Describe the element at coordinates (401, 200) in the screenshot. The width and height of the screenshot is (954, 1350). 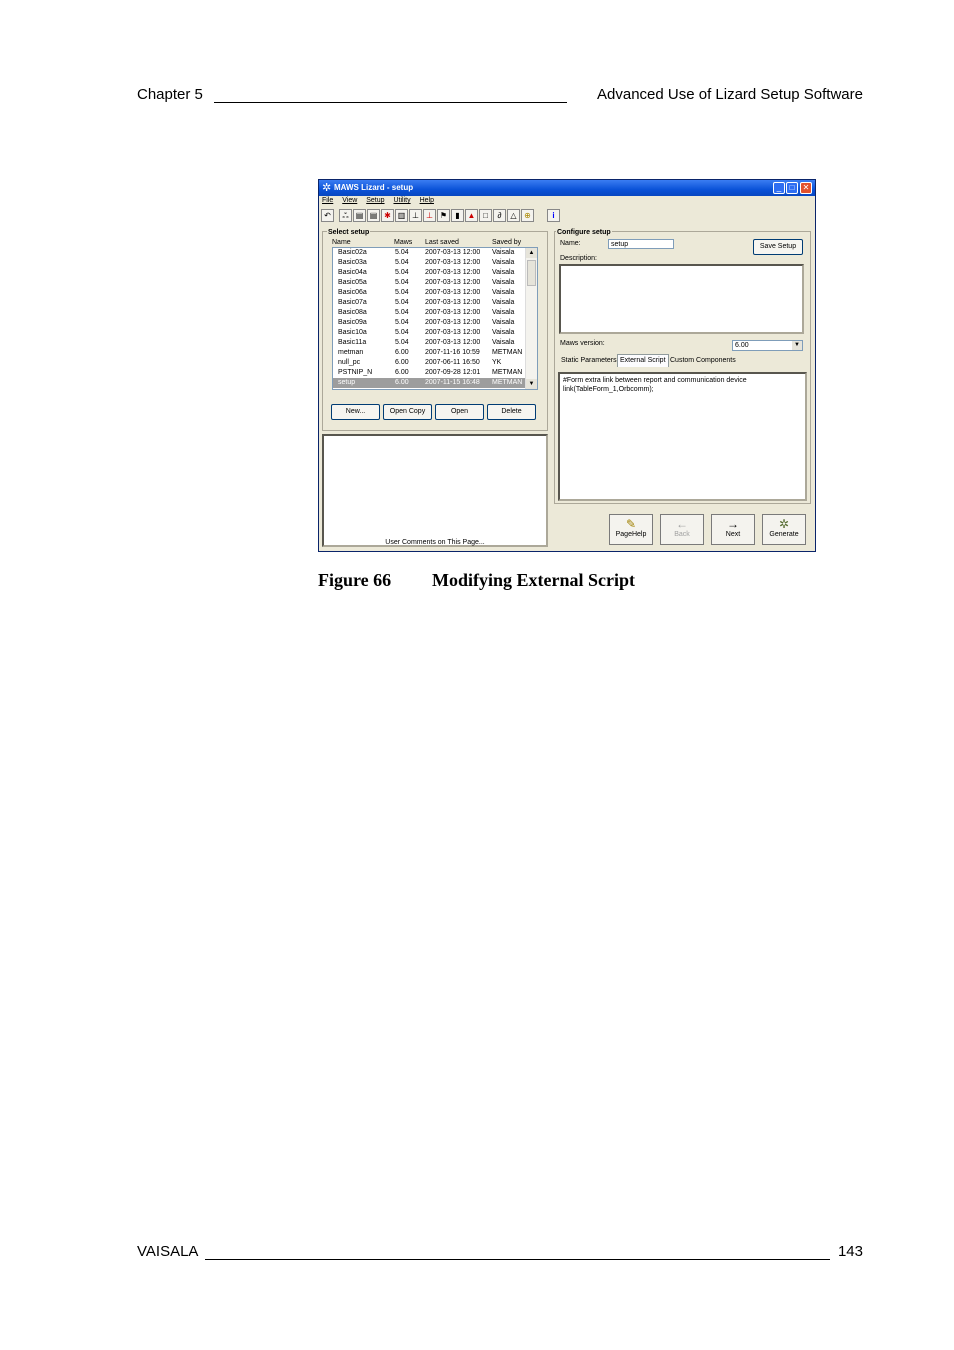
I see `menu-utility: Utility` at that location.